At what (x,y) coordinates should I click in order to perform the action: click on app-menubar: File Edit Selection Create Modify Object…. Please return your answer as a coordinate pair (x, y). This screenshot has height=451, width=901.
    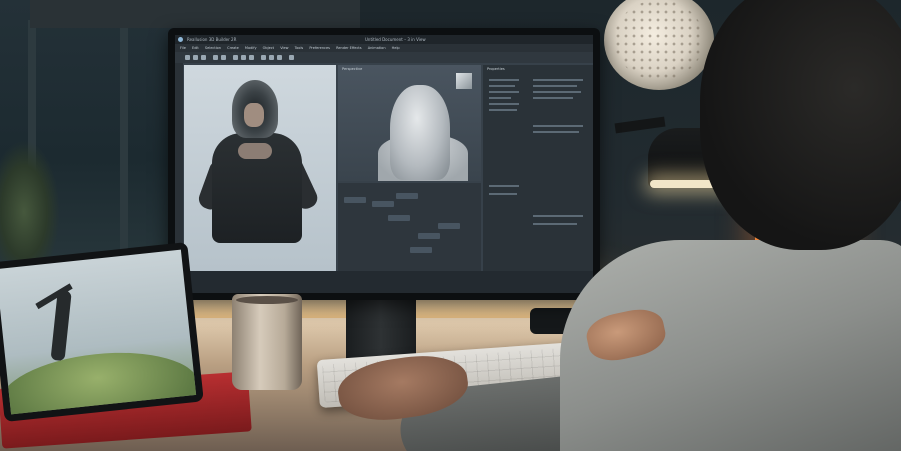
    Looking at the image, I should click on (384, 48).